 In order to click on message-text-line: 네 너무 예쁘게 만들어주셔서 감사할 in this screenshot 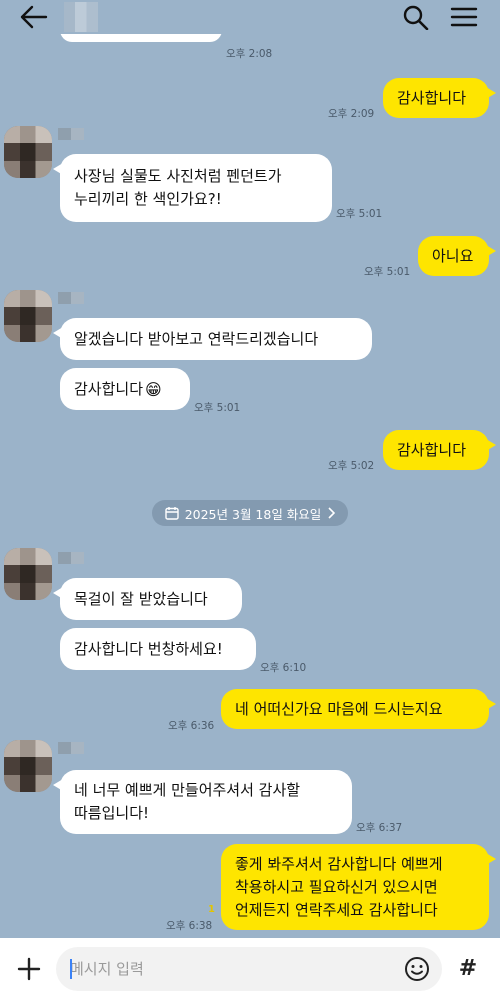, I will do `click(187, 790)`.